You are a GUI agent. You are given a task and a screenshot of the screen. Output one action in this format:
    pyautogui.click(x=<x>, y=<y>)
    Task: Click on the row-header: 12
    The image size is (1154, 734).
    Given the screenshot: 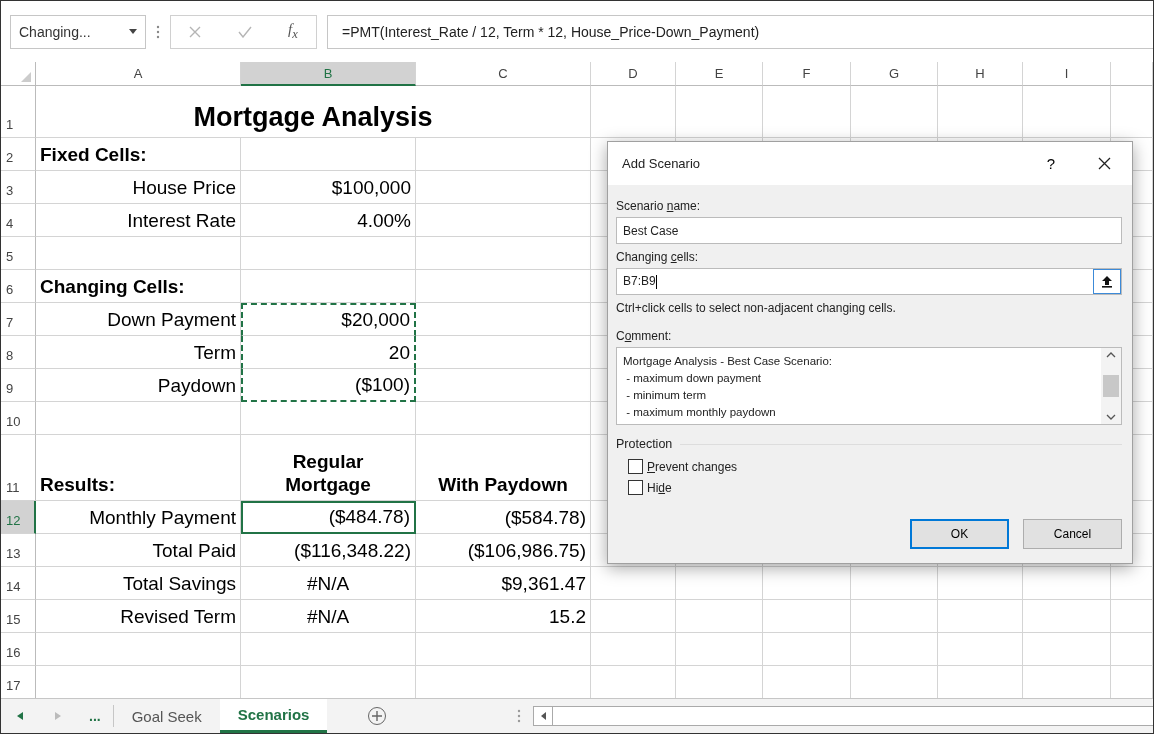 What is the action you would take?
    pyautogui.click(x=18, y=517)
    